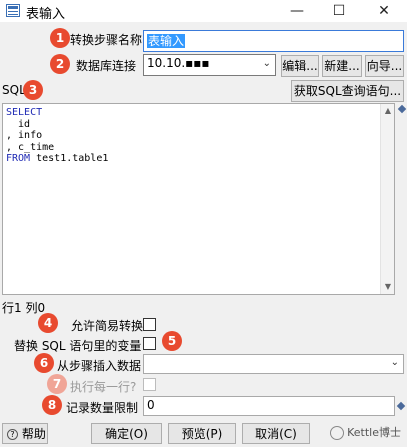  Describe the element at coordinates (387, 199) in the screenshot. I see `vertical-scrollbar: ▲ ▼` at that location.